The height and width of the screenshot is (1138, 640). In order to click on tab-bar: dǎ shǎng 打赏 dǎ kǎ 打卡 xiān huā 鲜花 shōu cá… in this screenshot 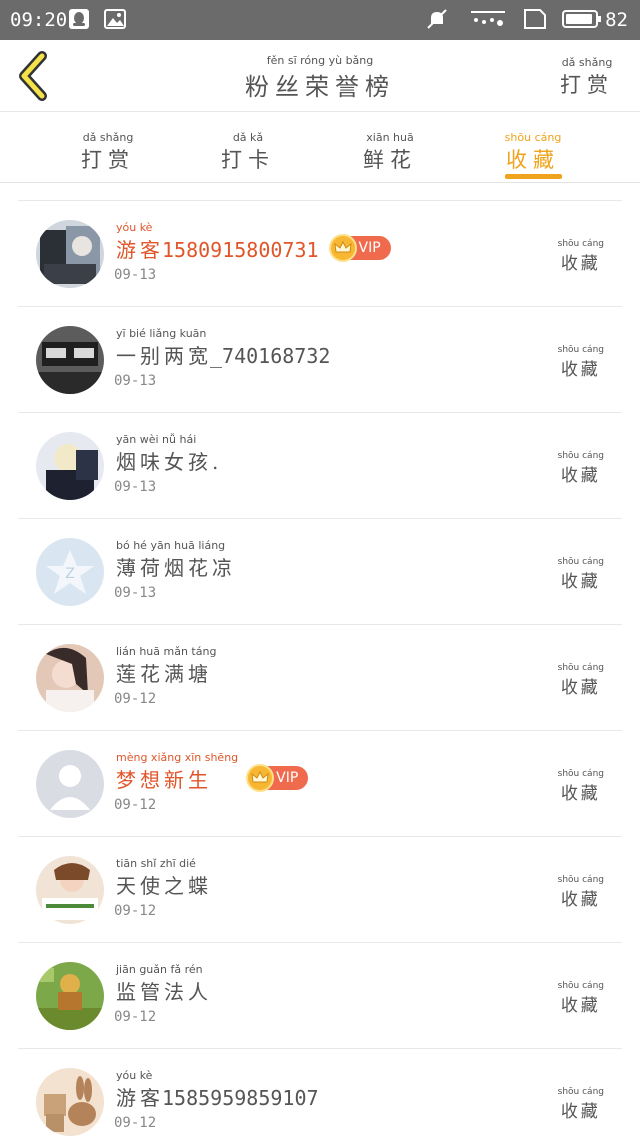, I will do `click(320, 148)`.